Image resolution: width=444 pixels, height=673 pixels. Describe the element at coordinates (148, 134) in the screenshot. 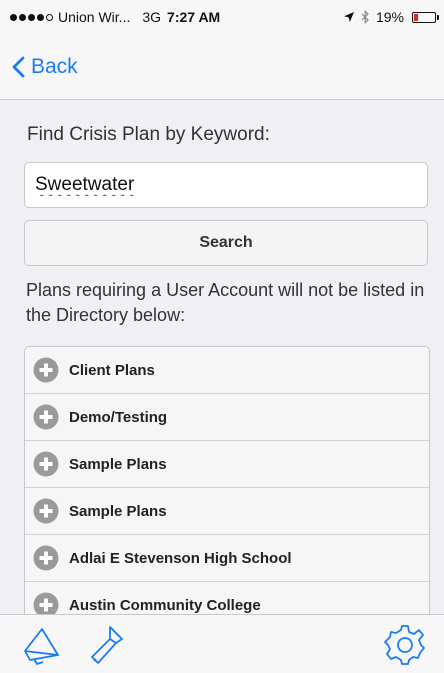

I see `search-label: Find Crisis Plan by Keyword:` at that location.